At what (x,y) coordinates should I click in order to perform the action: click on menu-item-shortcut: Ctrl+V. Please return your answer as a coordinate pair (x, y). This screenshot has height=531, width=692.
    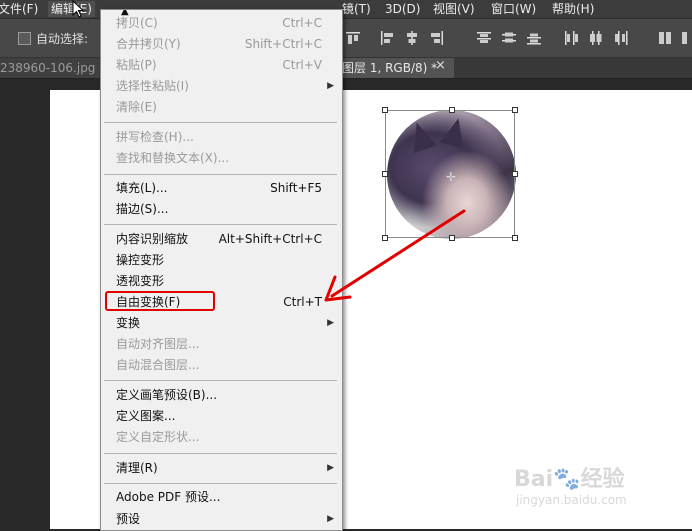
    Looking at the image, I should click on (302, 65).